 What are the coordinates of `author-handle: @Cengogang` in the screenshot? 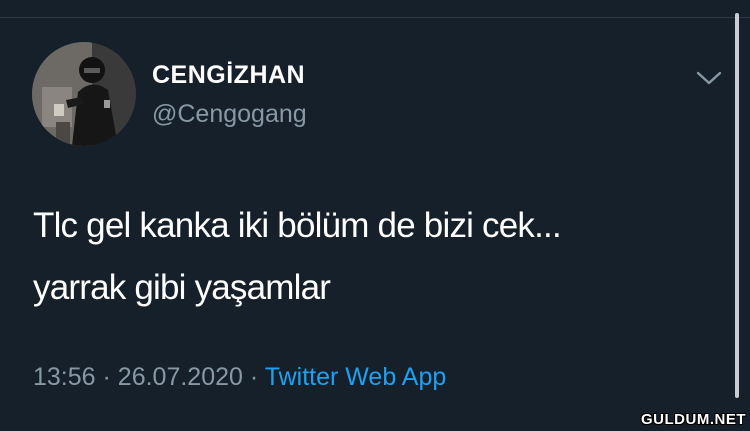 It's located at (229, 114).